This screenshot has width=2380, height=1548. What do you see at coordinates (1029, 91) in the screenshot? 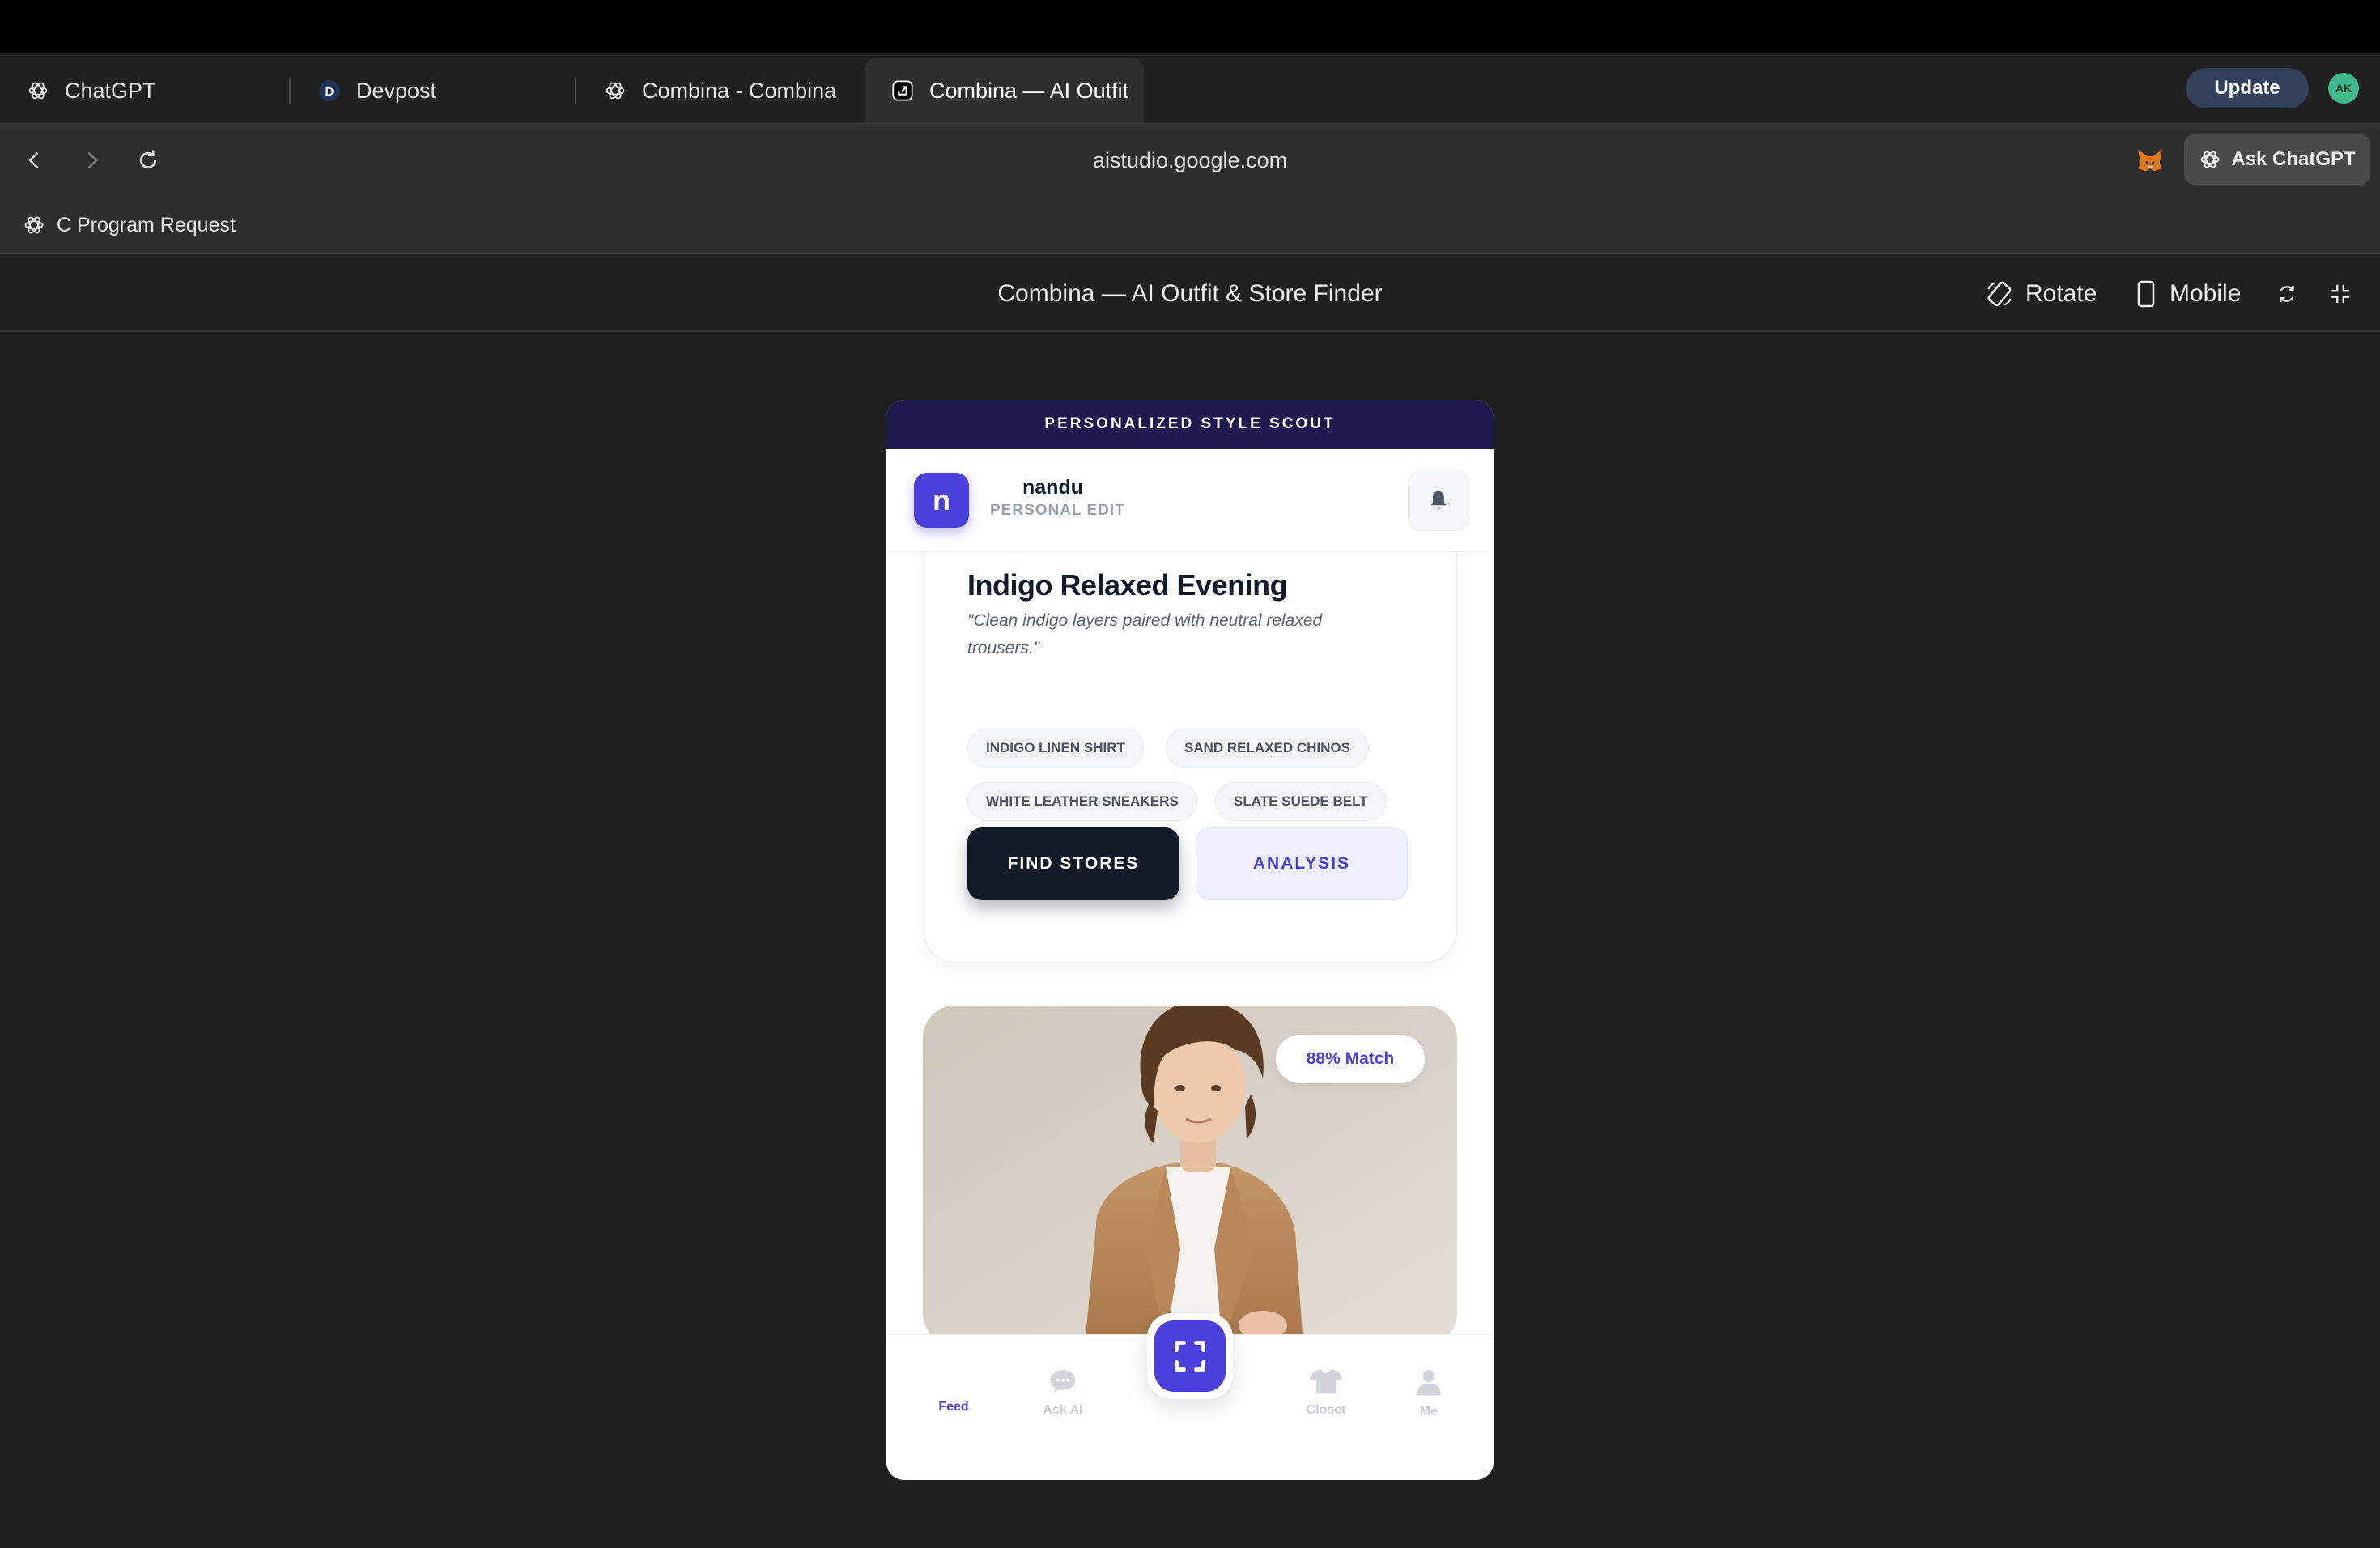
I see `tab-label: Combina — AI Outfit` at bounding box center [1029, 91].